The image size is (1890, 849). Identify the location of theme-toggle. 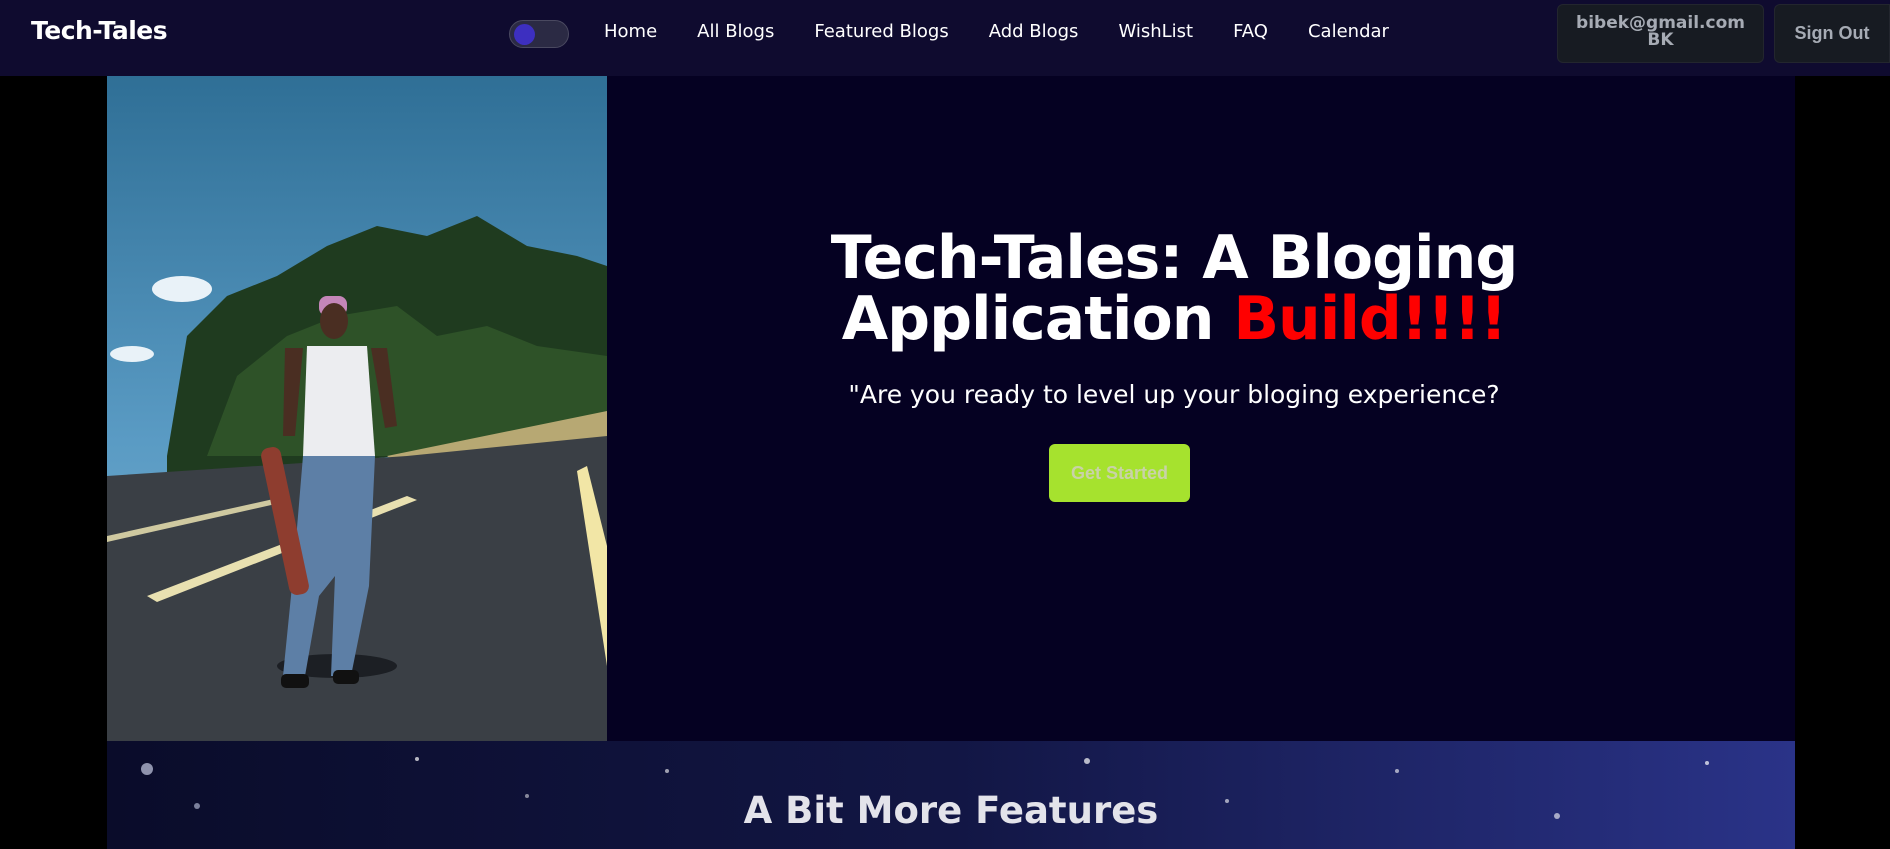
(539, 34).